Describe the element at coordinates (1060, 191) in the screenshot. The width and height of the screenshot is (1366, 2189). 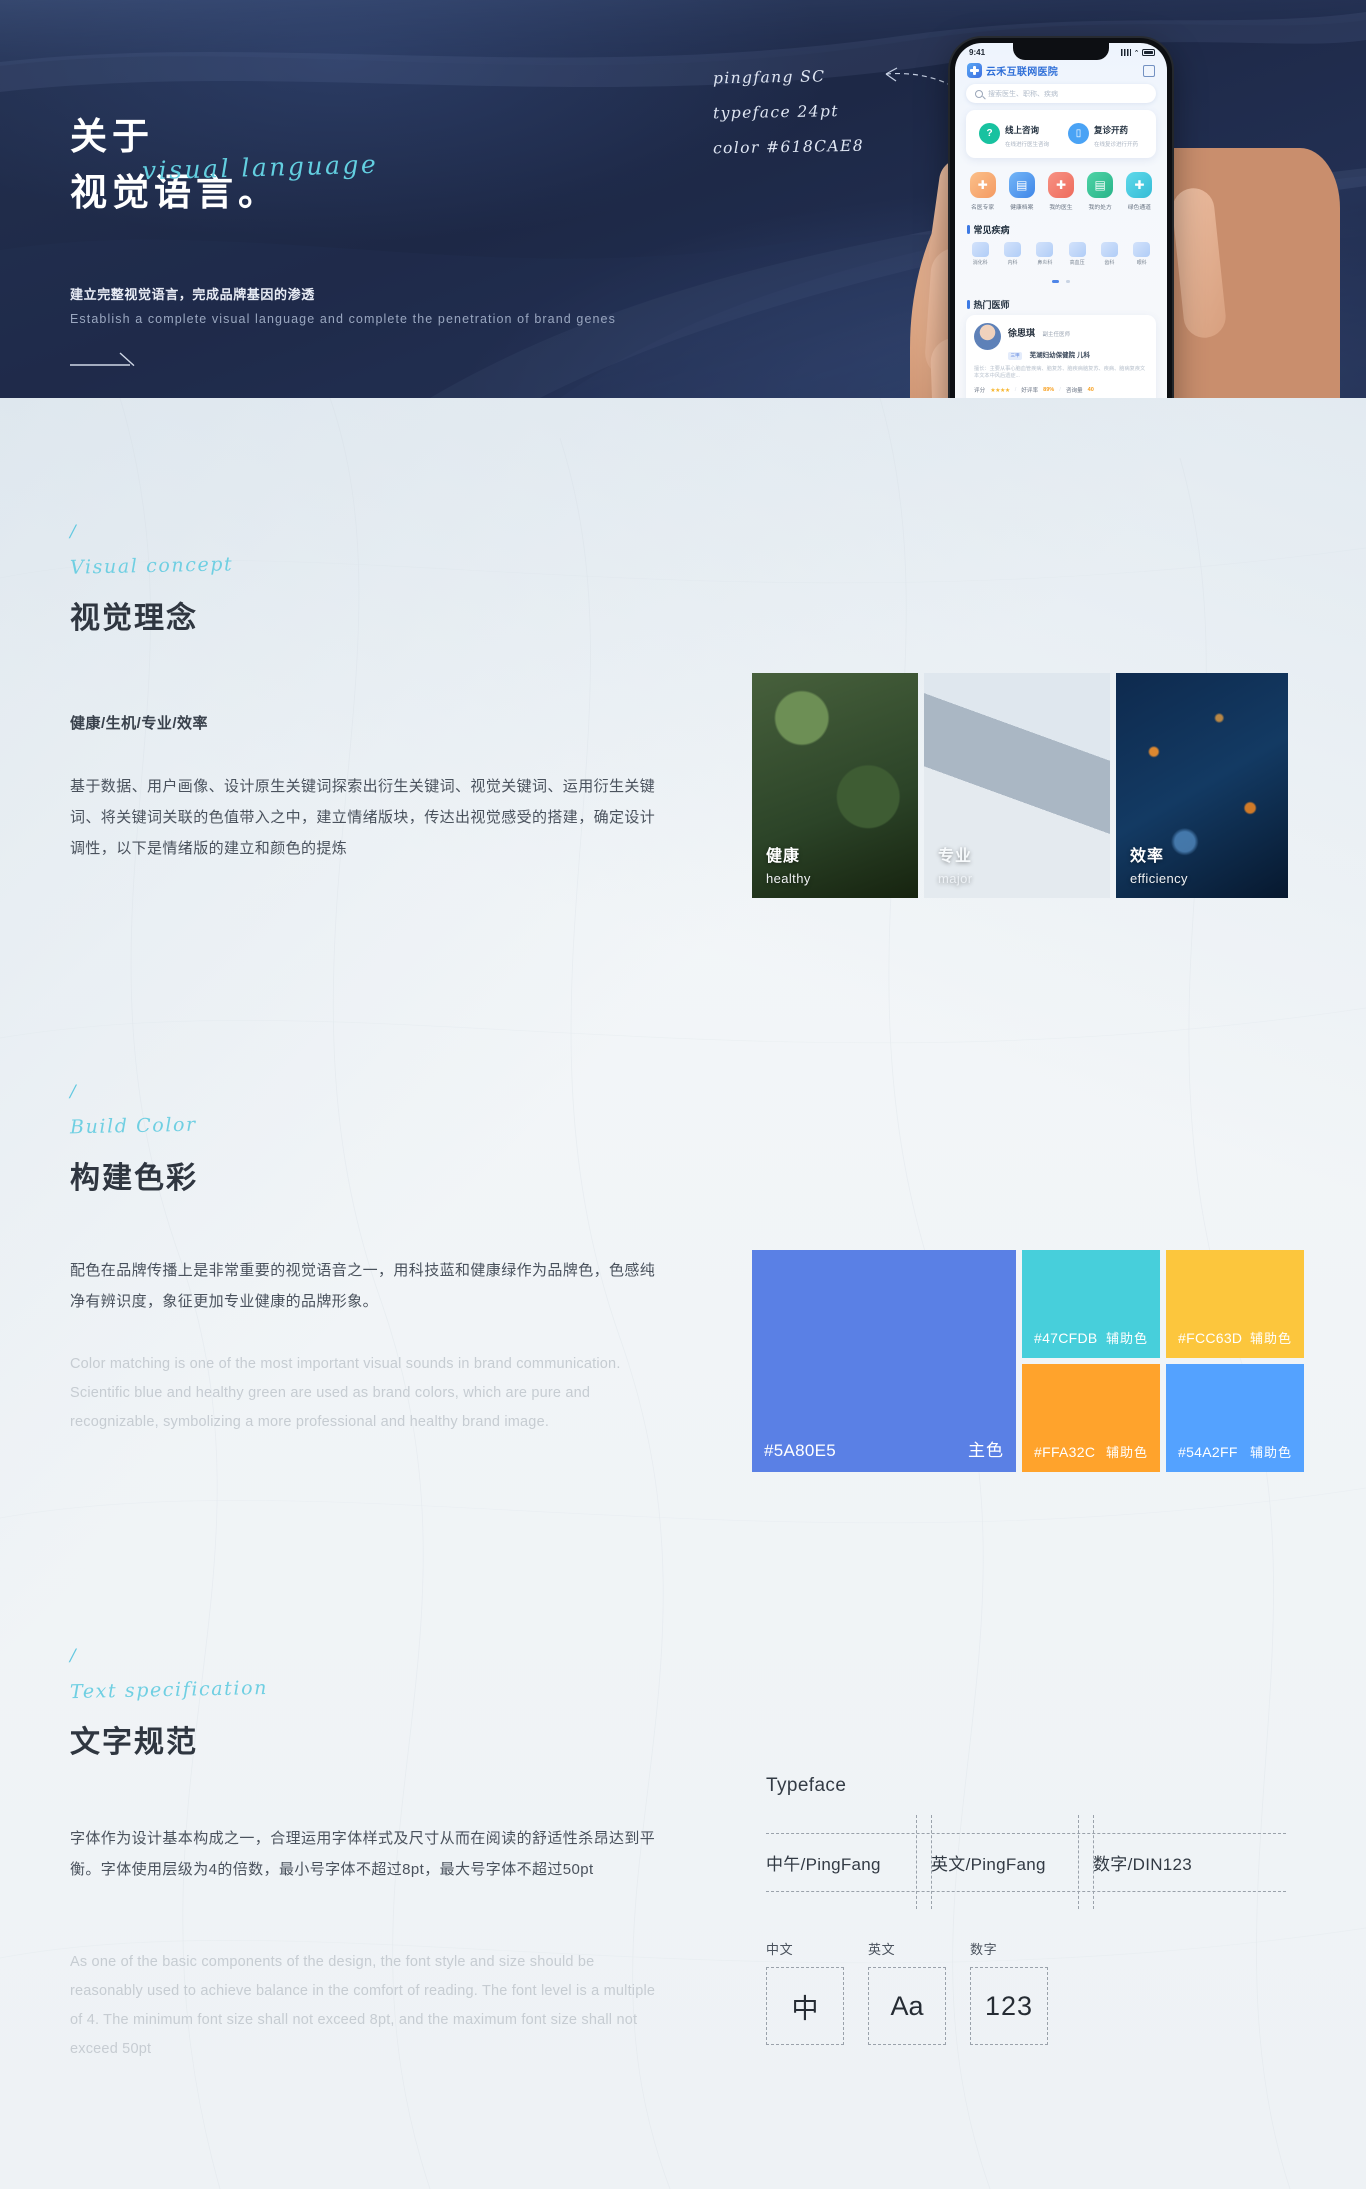
I see `quick-action-my-doctor: ✚ 我的医生` at that location.